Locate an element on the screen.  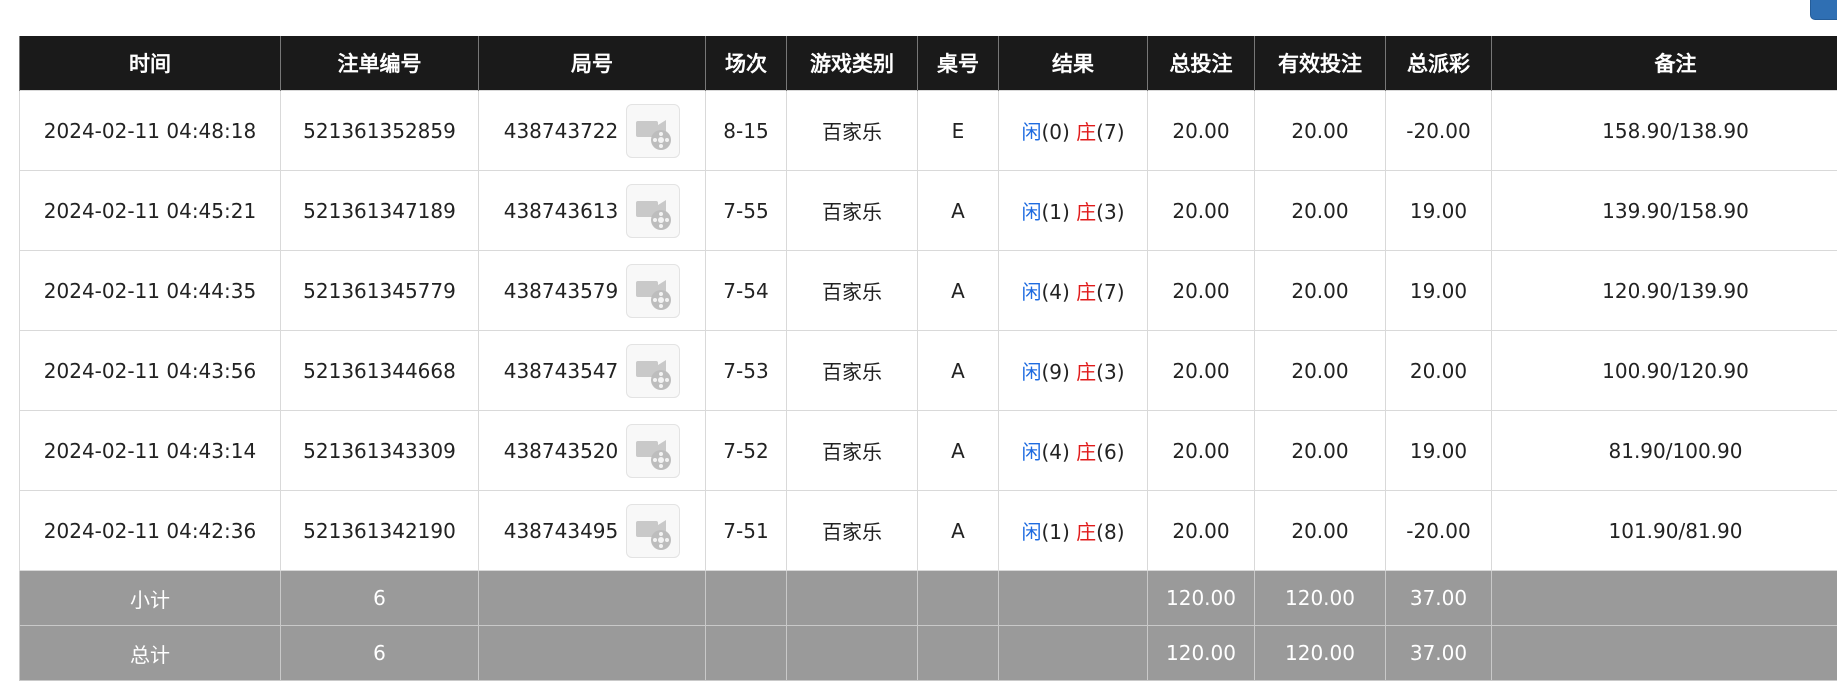
cell-result: 闲(4) 庄(7) is located at coordinates (1073, 290).